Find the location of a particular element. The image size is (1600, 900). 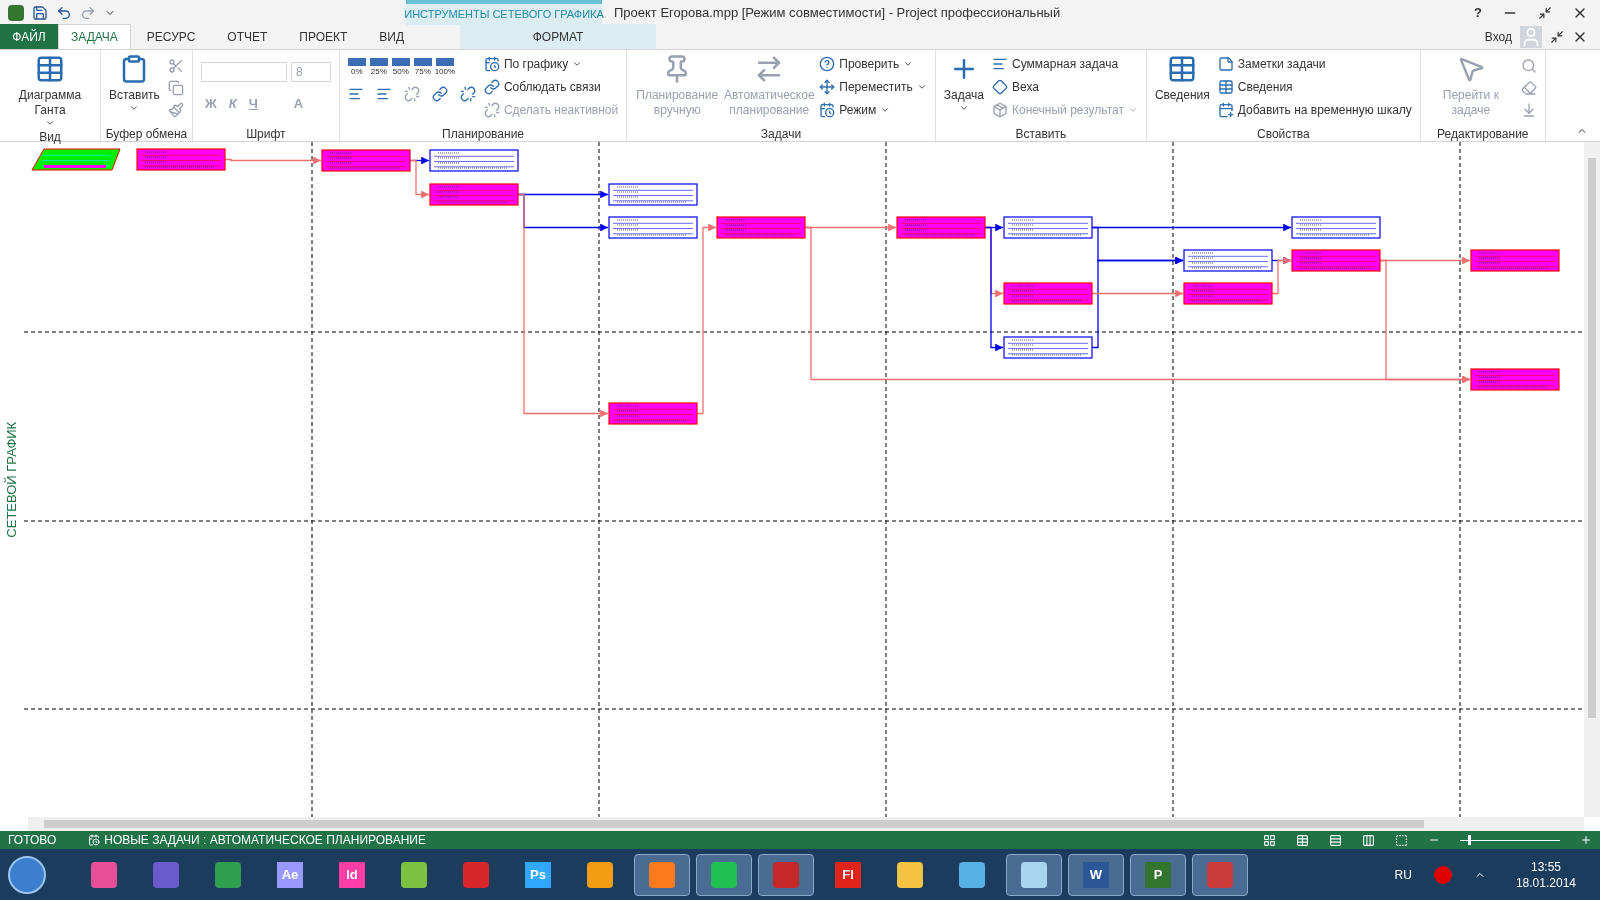

ribbon-button: По графику is located at coordinates (551, 64).